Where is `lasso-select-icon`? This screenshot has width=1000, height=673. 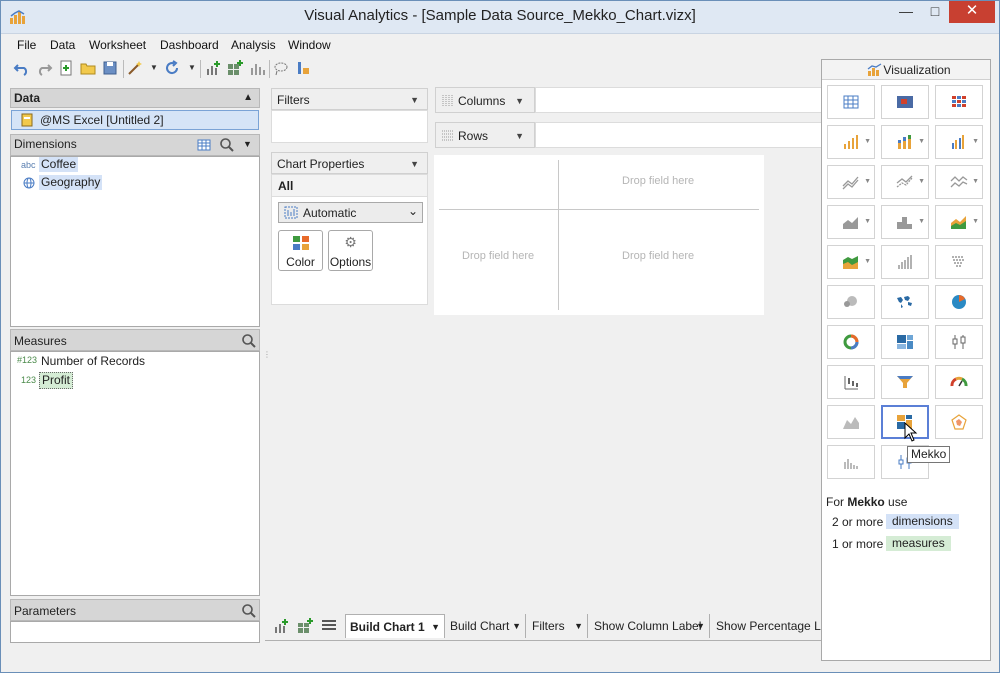
lasso-select-icon is located at coordinates (281, 68).